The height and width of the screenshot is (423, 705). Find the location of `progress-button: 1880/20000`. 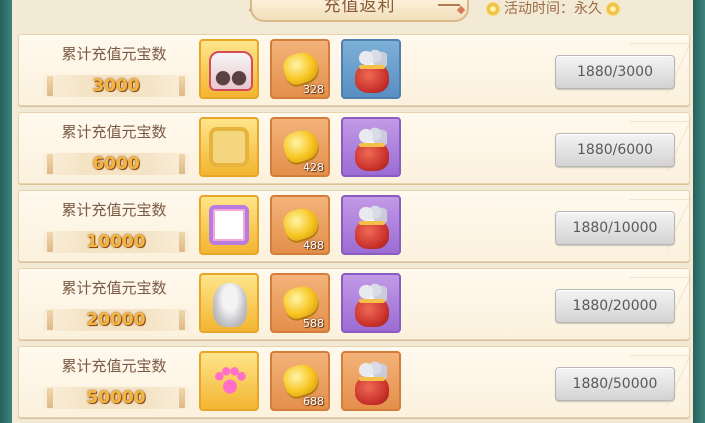

progress-button: 1880/20000 is located at coordinates (615, 306).